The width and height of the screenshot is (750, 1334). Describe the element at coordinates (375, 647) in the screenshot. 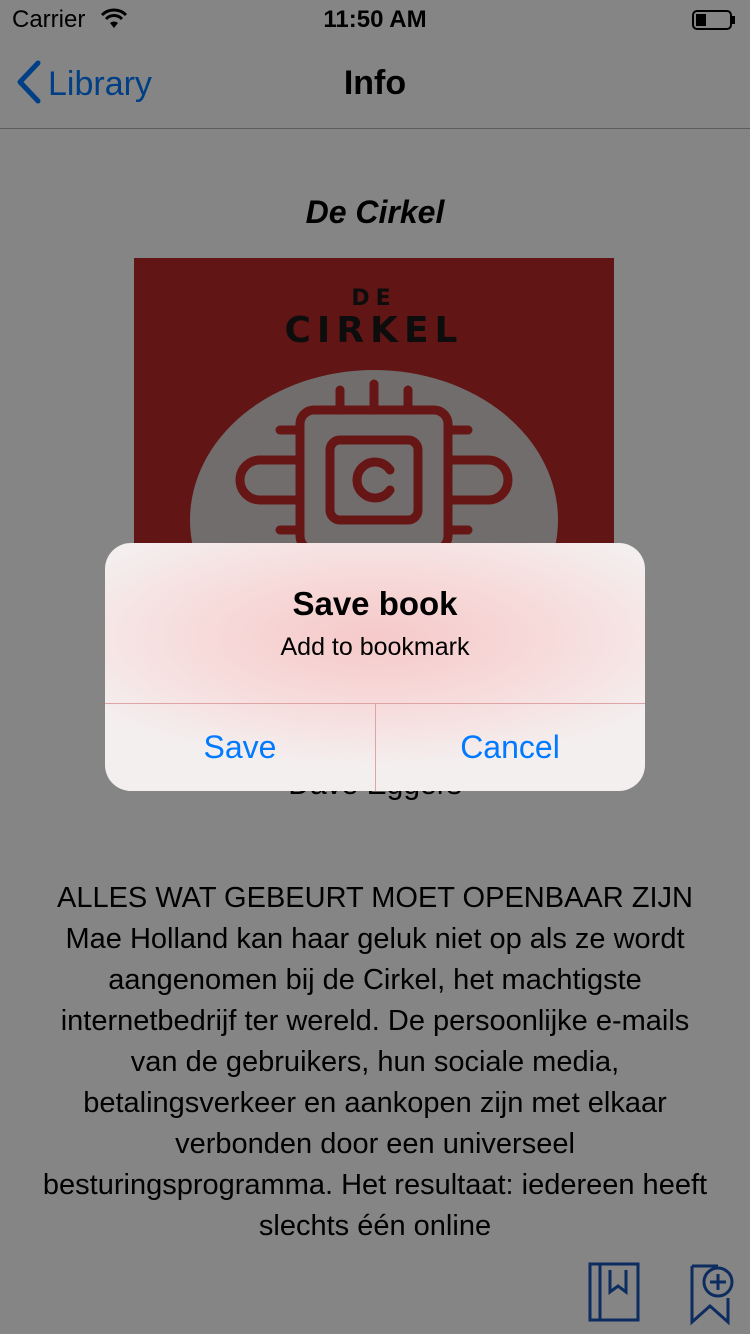

I see `alert-message: Add to bookmark` at that location.